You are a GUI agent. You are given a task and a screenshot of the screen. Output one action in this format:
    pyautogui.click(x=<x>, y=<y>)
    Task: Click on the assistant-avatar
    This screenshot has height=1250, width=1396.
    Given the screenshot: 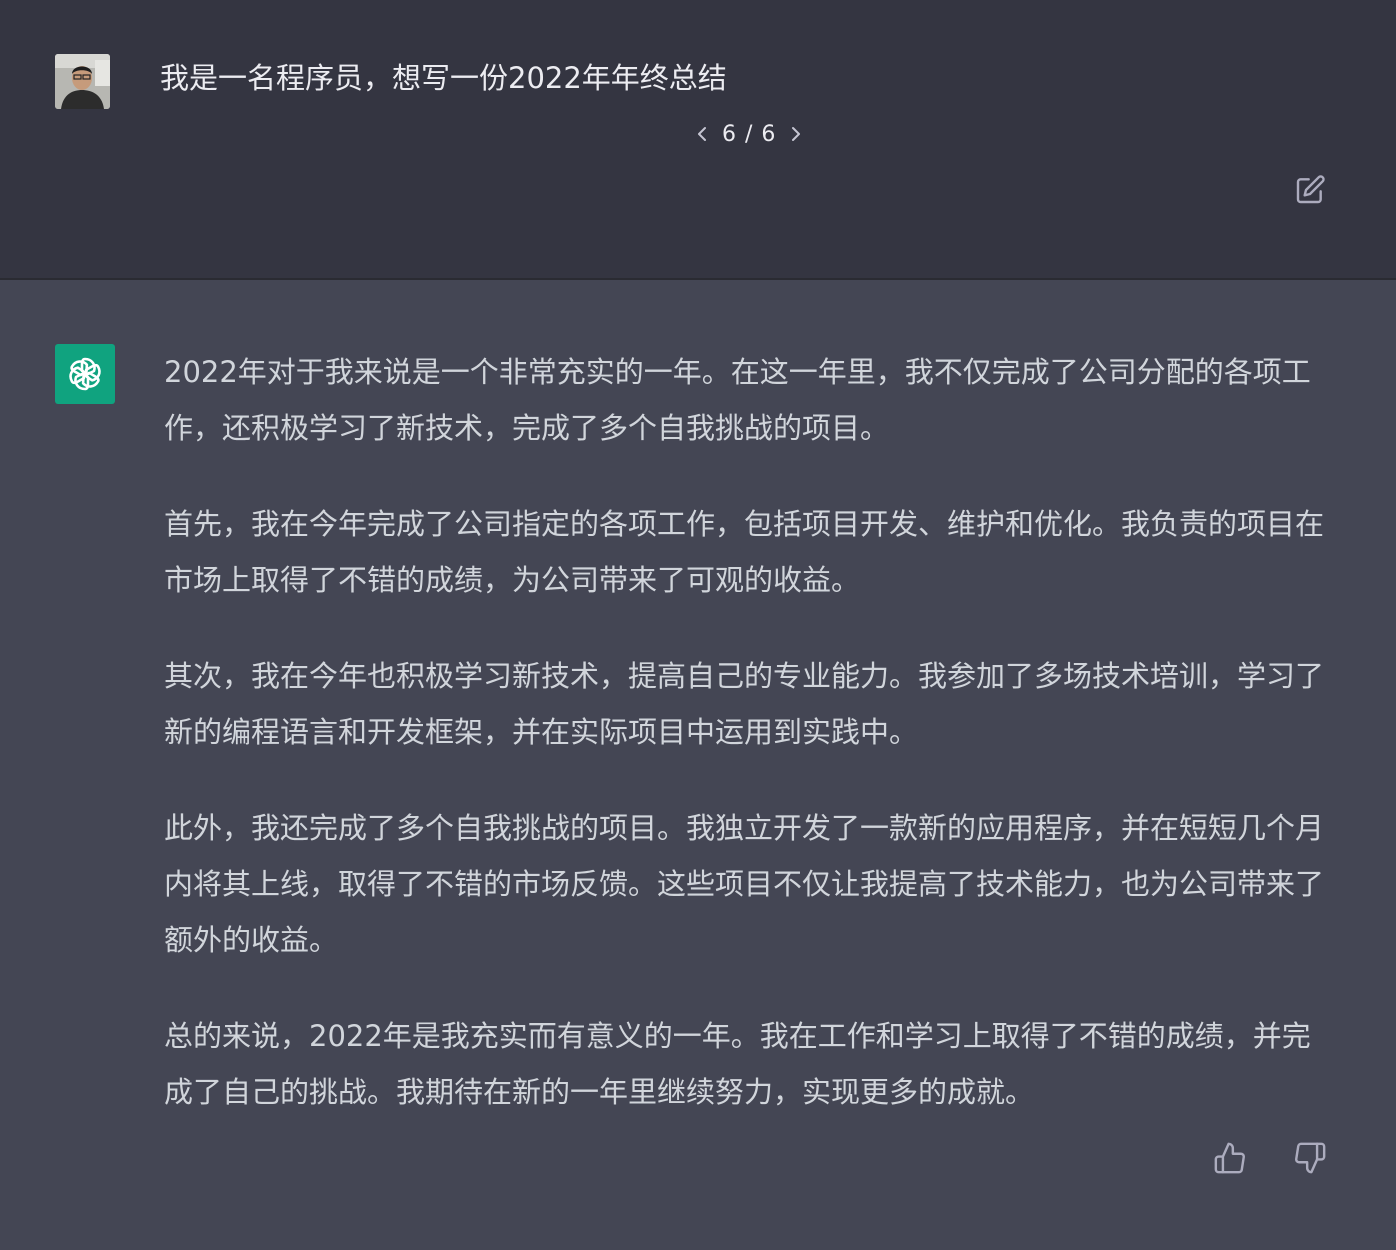 What is the action you would take?
    pyautogui.click(x=85, y=374)
    